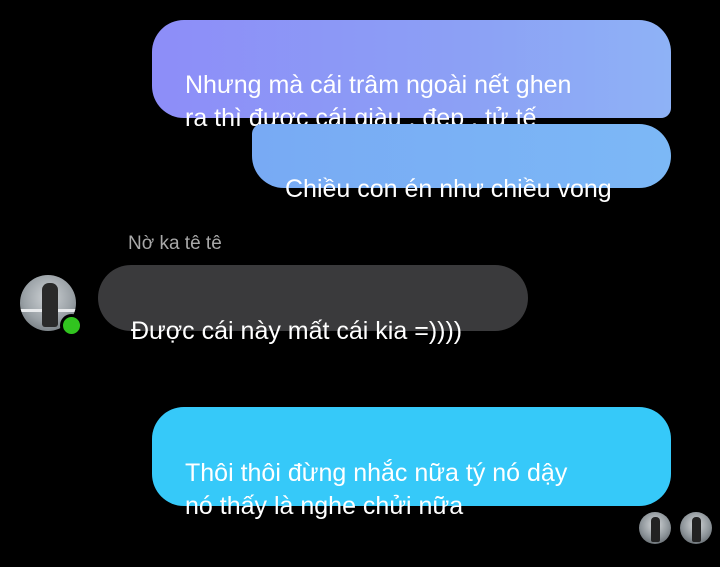  Describe the element at coordinates (313, 305) in the screenshot. I see `message-bubble-incoming: Được cái này mất cái kia =))))` at that location.